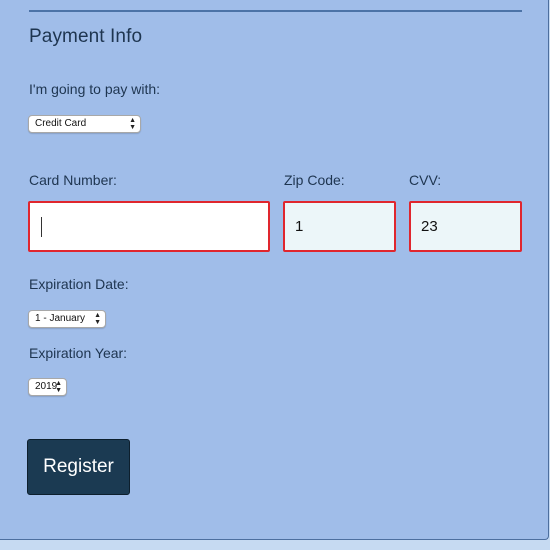 This screenshot has width=550, height=550. Describe the element at coordinates (429, 226) in the screenshot. I see `cvv-value: 23` at that location.